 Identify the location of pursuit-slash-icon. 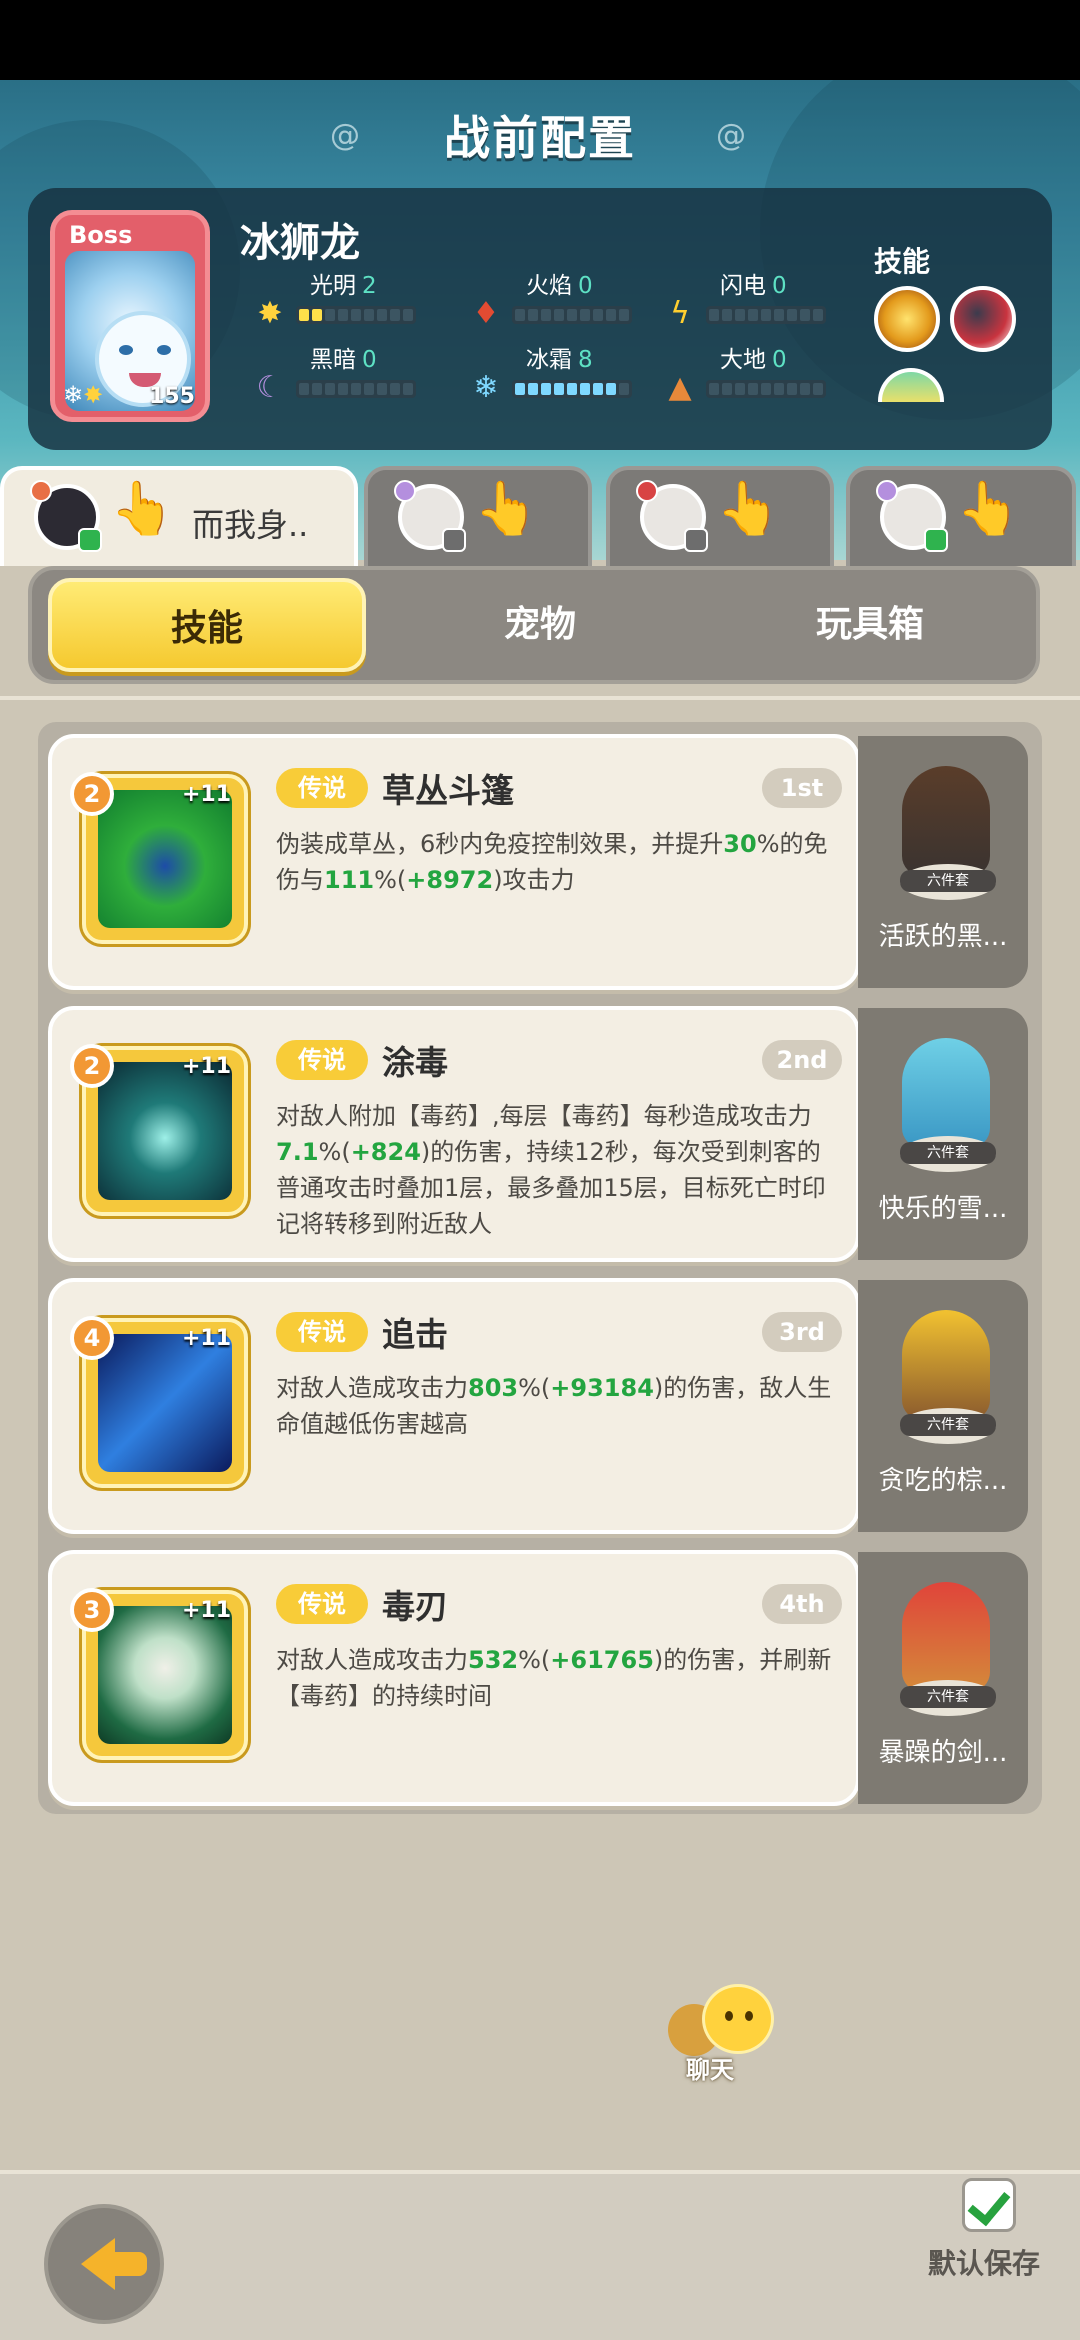
(165, 1403).